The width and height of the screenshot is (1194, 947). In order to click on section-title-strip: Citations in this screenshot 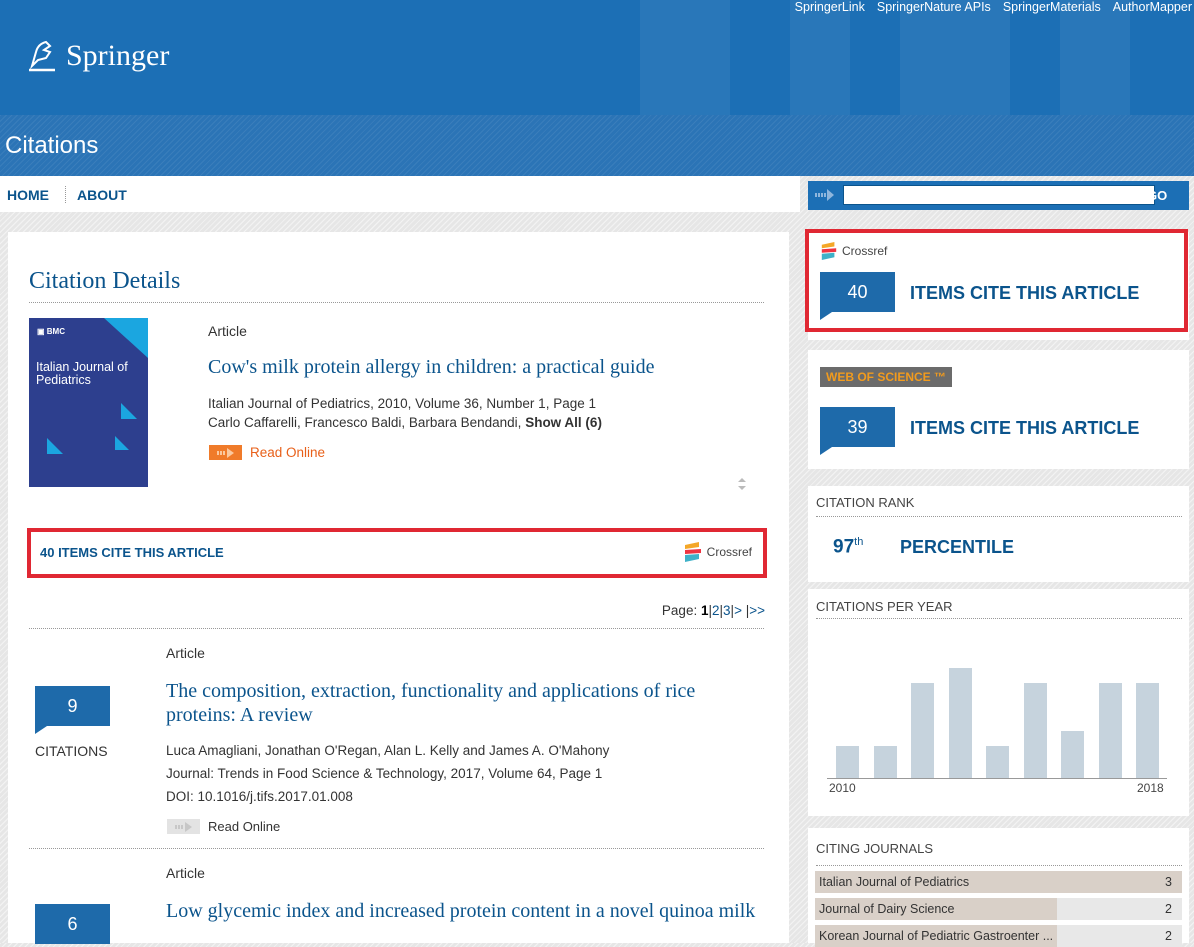, I will do `click(597, 145)`.